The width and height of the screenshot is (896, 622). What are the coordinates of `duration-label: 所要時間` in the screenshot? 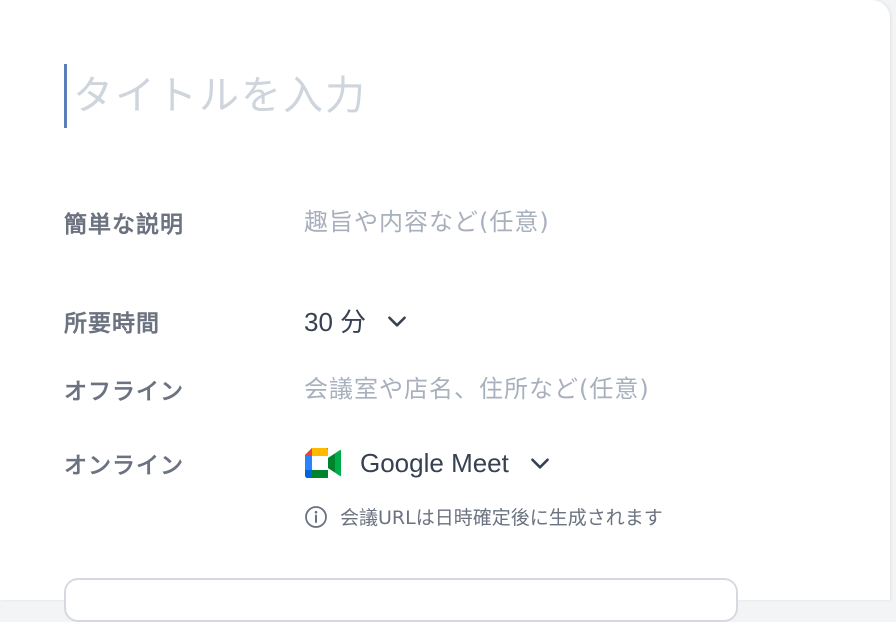 It's located at (112, 323).